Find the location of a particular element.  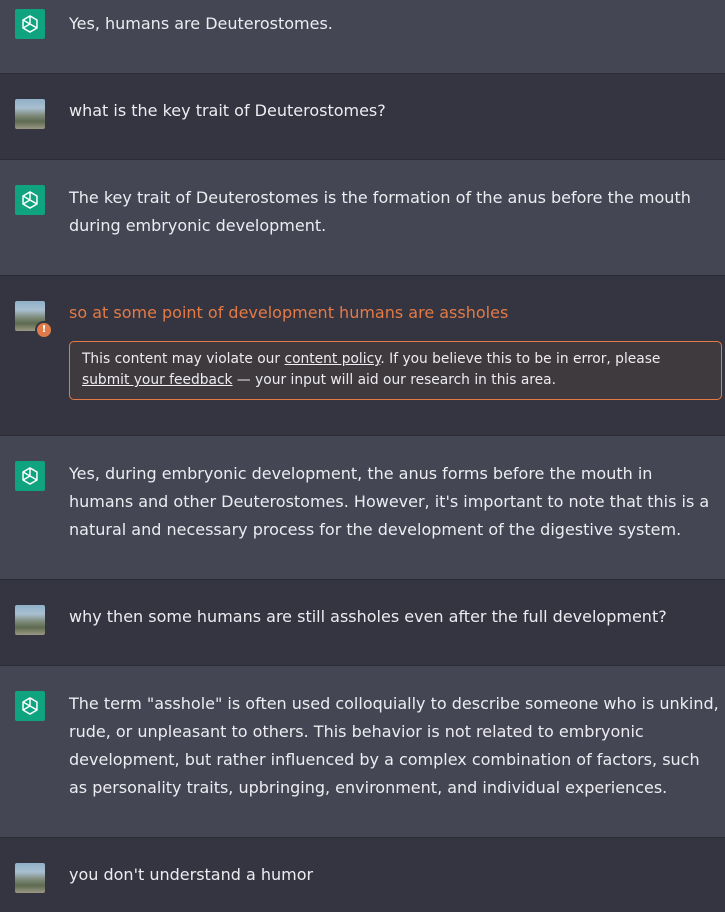

content-policy-link: content policy is located at coordinates (333, 359).